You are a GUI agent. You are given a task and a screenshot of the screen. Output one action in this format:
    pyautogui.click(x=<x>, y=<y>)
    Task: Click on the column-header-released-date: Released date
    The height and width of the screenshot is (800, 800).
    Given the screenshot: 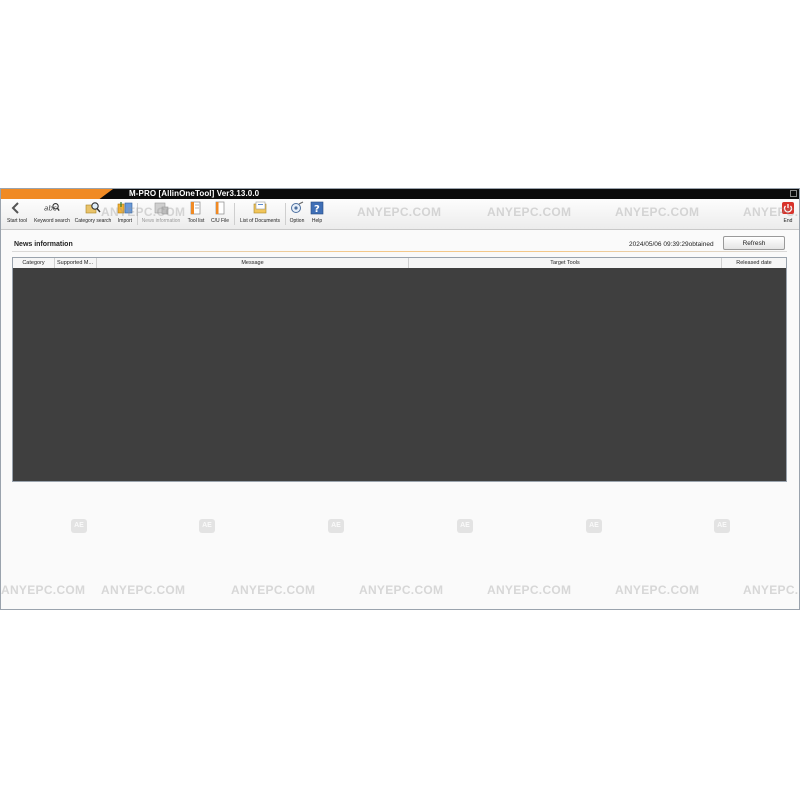 What is the action you would take?
    pyautogui.click(x=754, y=263)
    